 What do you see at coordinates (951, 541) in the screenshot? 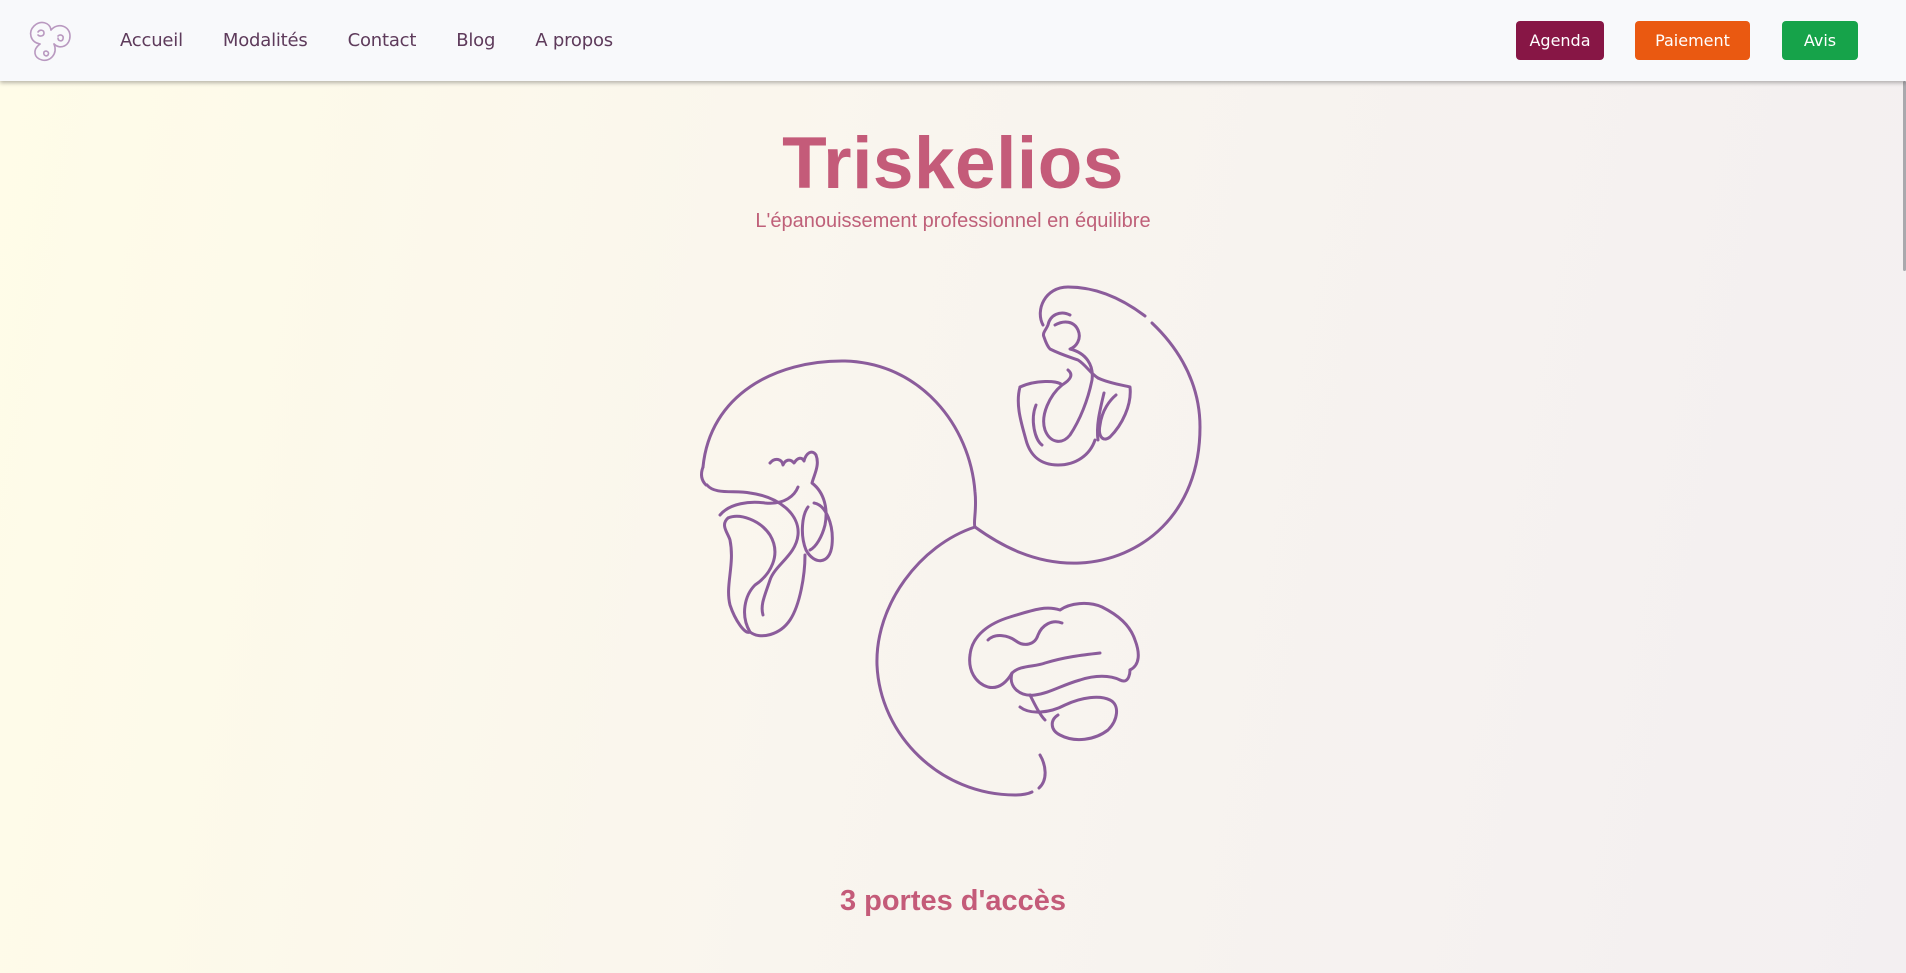
I see `triskelion-heart-body-brain-icon` at bounding box center [951, 541].